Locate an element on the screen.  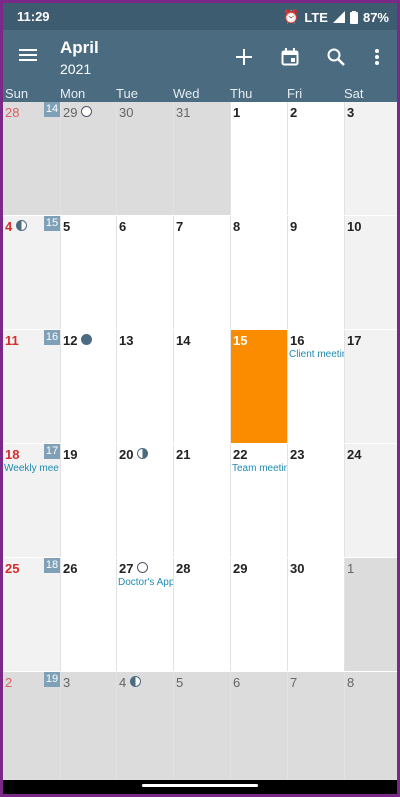
signal-icon is located at coordinates (338, 17).